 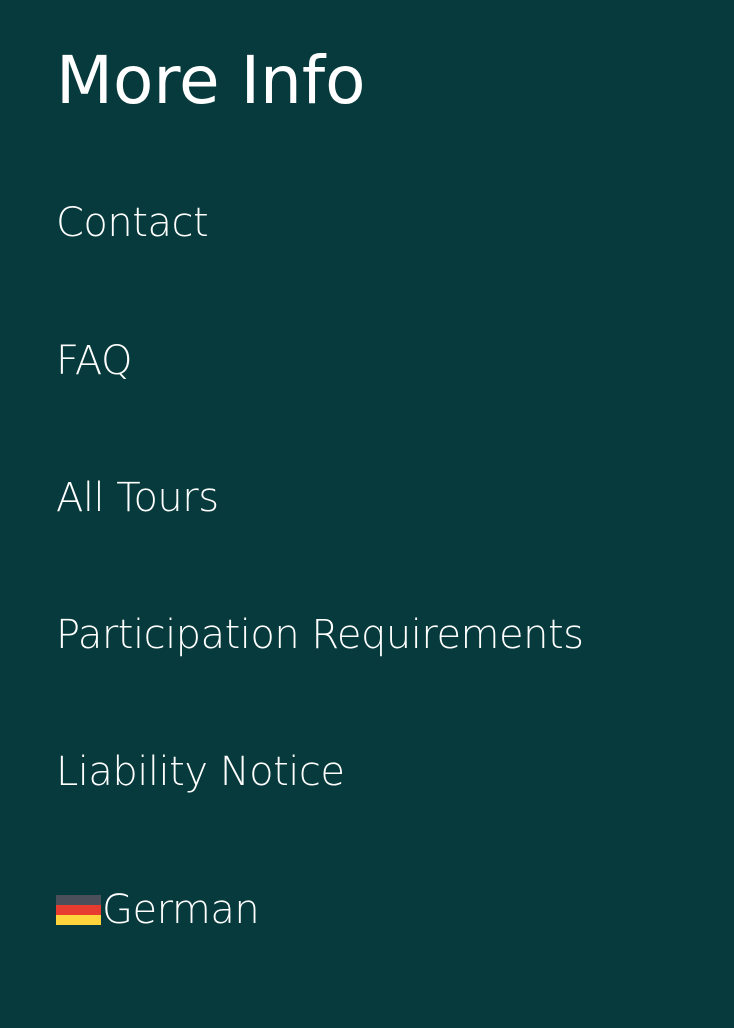 I want to click on germany-flag-icon, so click(x=78, y=910).